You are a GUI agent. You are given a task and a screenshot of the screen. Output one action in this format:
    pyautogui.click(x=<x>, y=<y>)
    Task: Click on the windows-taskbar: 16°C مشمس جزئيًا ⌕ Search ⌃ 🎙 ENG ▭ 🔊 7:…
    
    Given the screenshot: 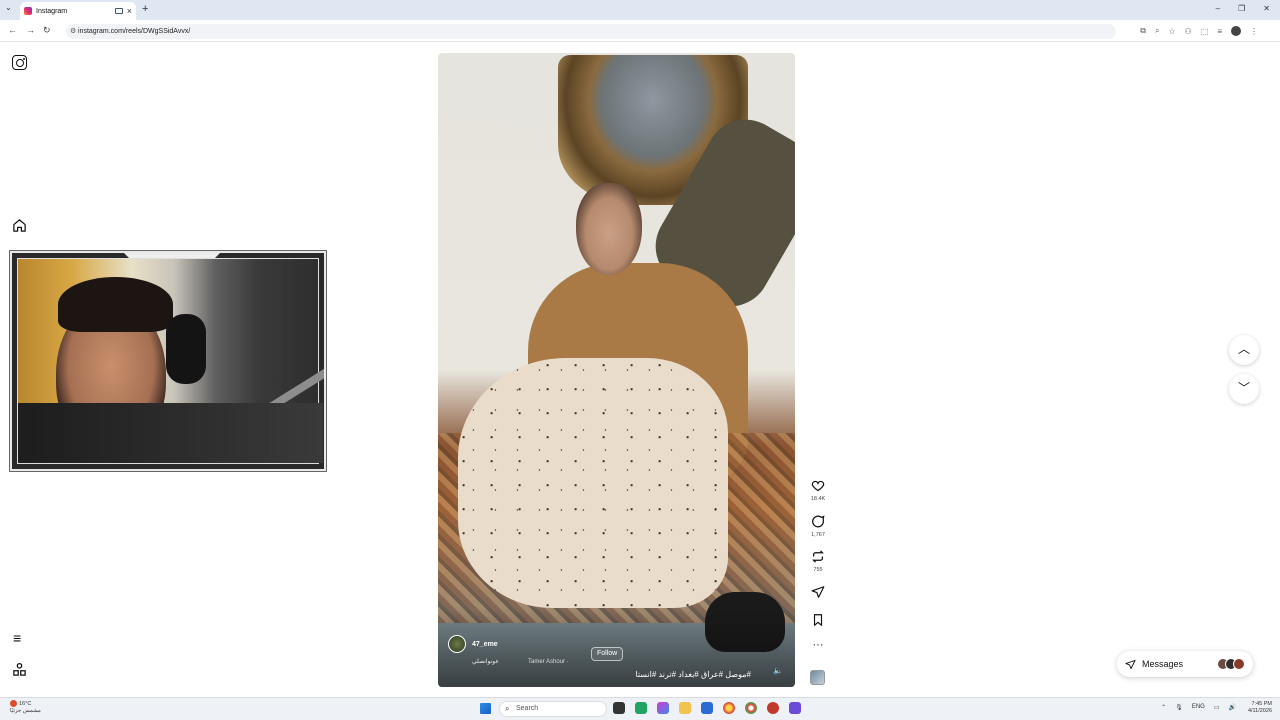 What is the action you would take?
    pyautogui.click(x=640, y=708)
    